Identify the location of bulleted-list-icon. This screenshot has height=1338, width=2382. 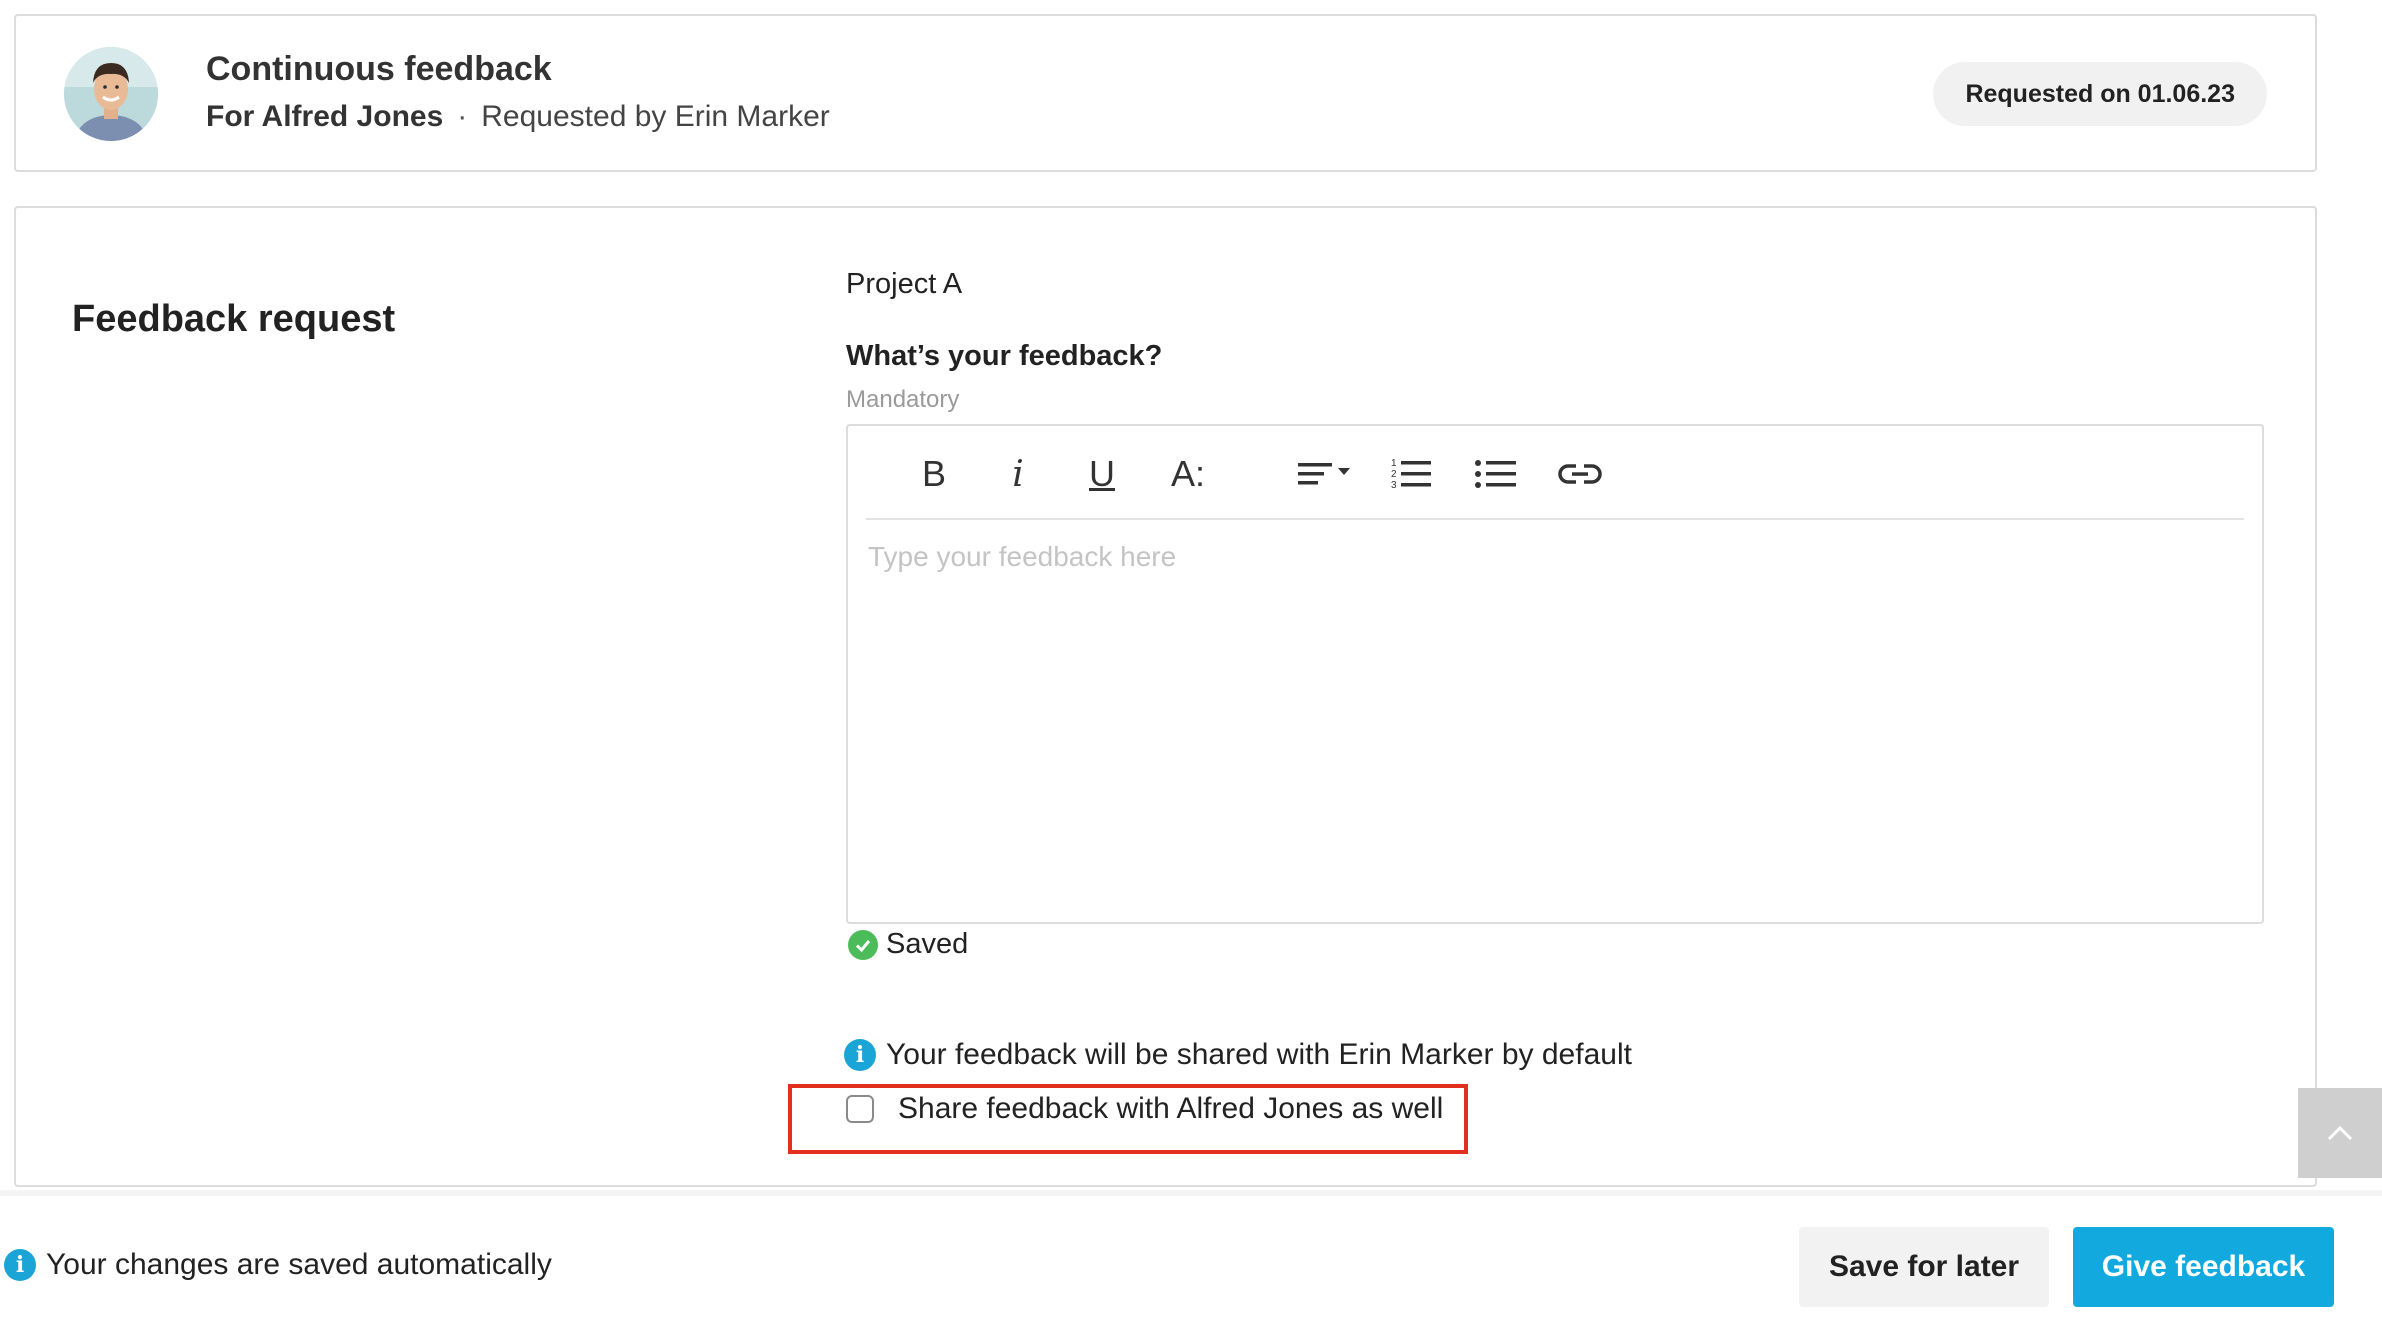
(1495, 474).